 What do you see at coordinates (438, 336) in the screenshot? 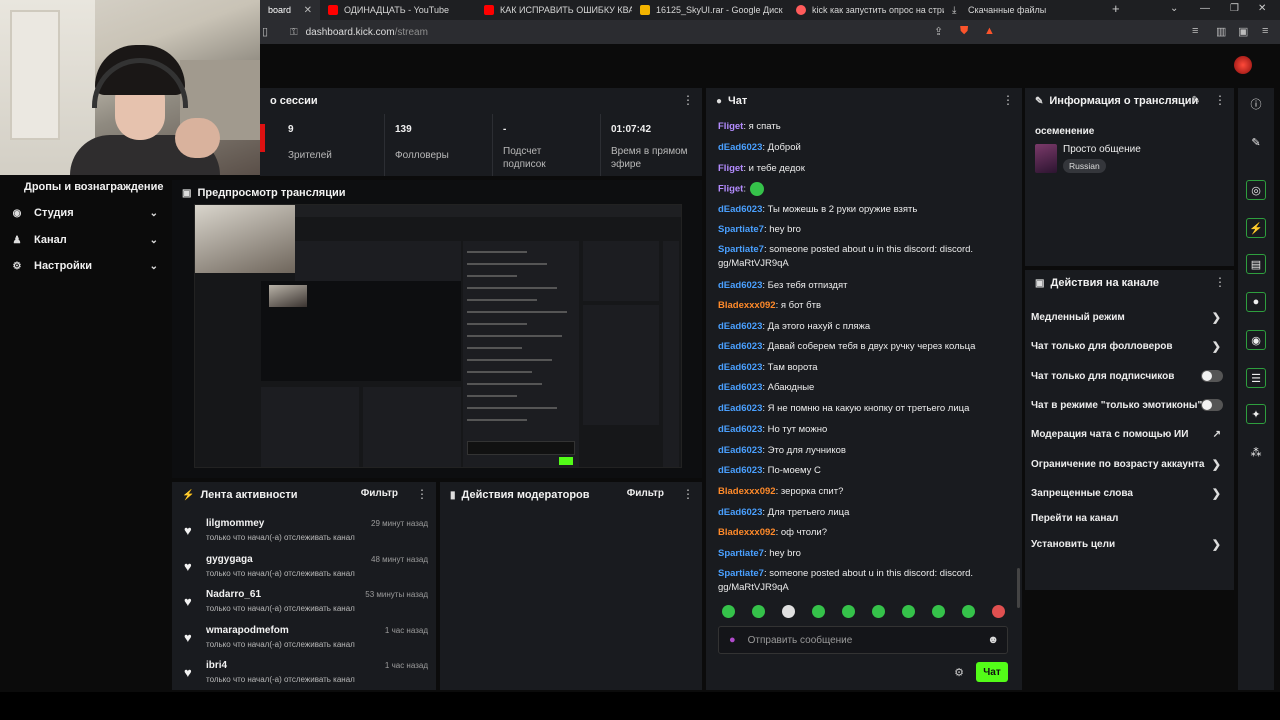
I see `stream-preview-video` at bounding box center [438, 336].